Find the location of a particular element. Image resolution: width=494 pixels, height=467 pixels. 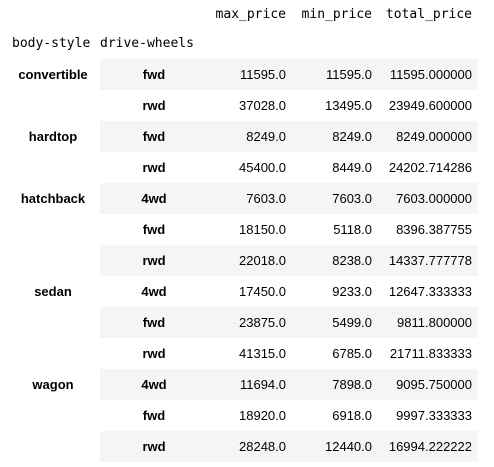

cell-max-price: 18150.0 is located at coordinates (262, 229).